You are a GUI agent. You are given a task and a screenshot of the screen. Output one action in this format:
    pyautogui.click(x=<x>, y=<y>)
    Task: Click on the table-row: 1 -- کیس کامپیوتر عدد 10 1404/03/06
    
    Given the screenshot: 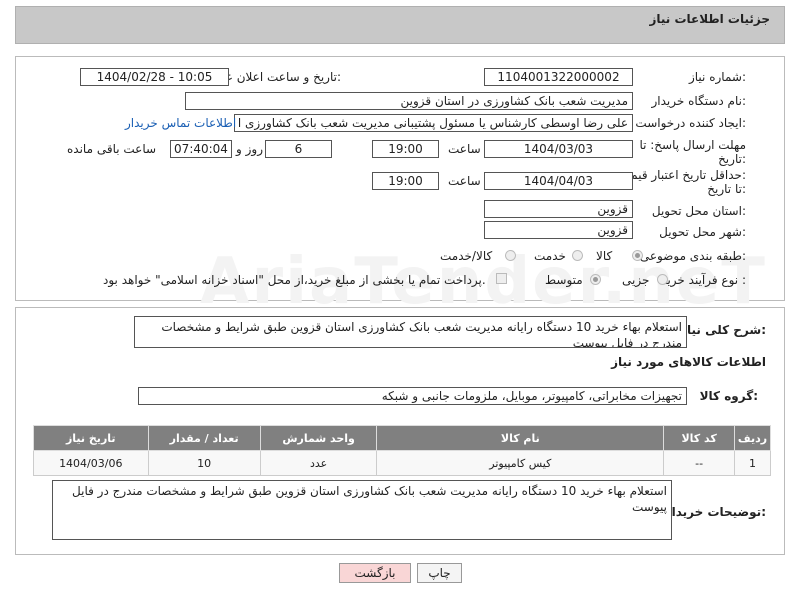 What is the action you would take?
    pyautogui.click(x=402, y=463)
    